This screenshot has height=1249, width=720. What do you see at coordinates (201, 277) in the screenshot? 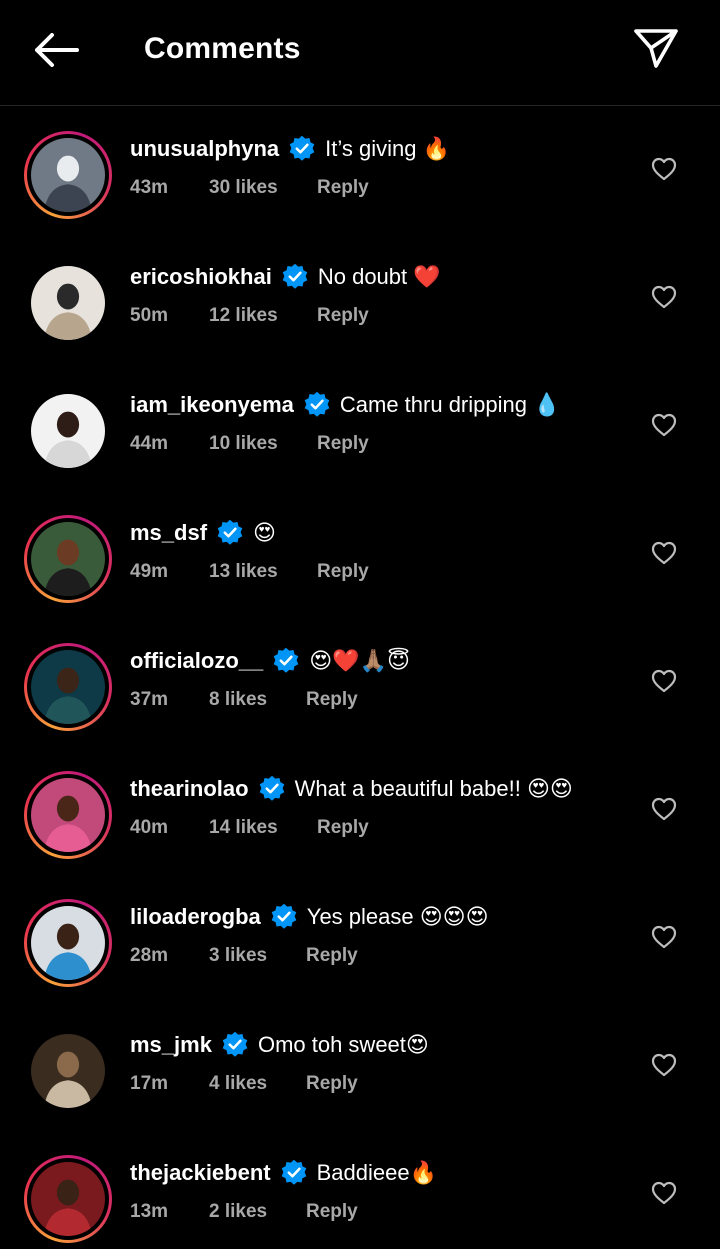
I see `username: ericoshiokhai` at bounding box center [201, 277].